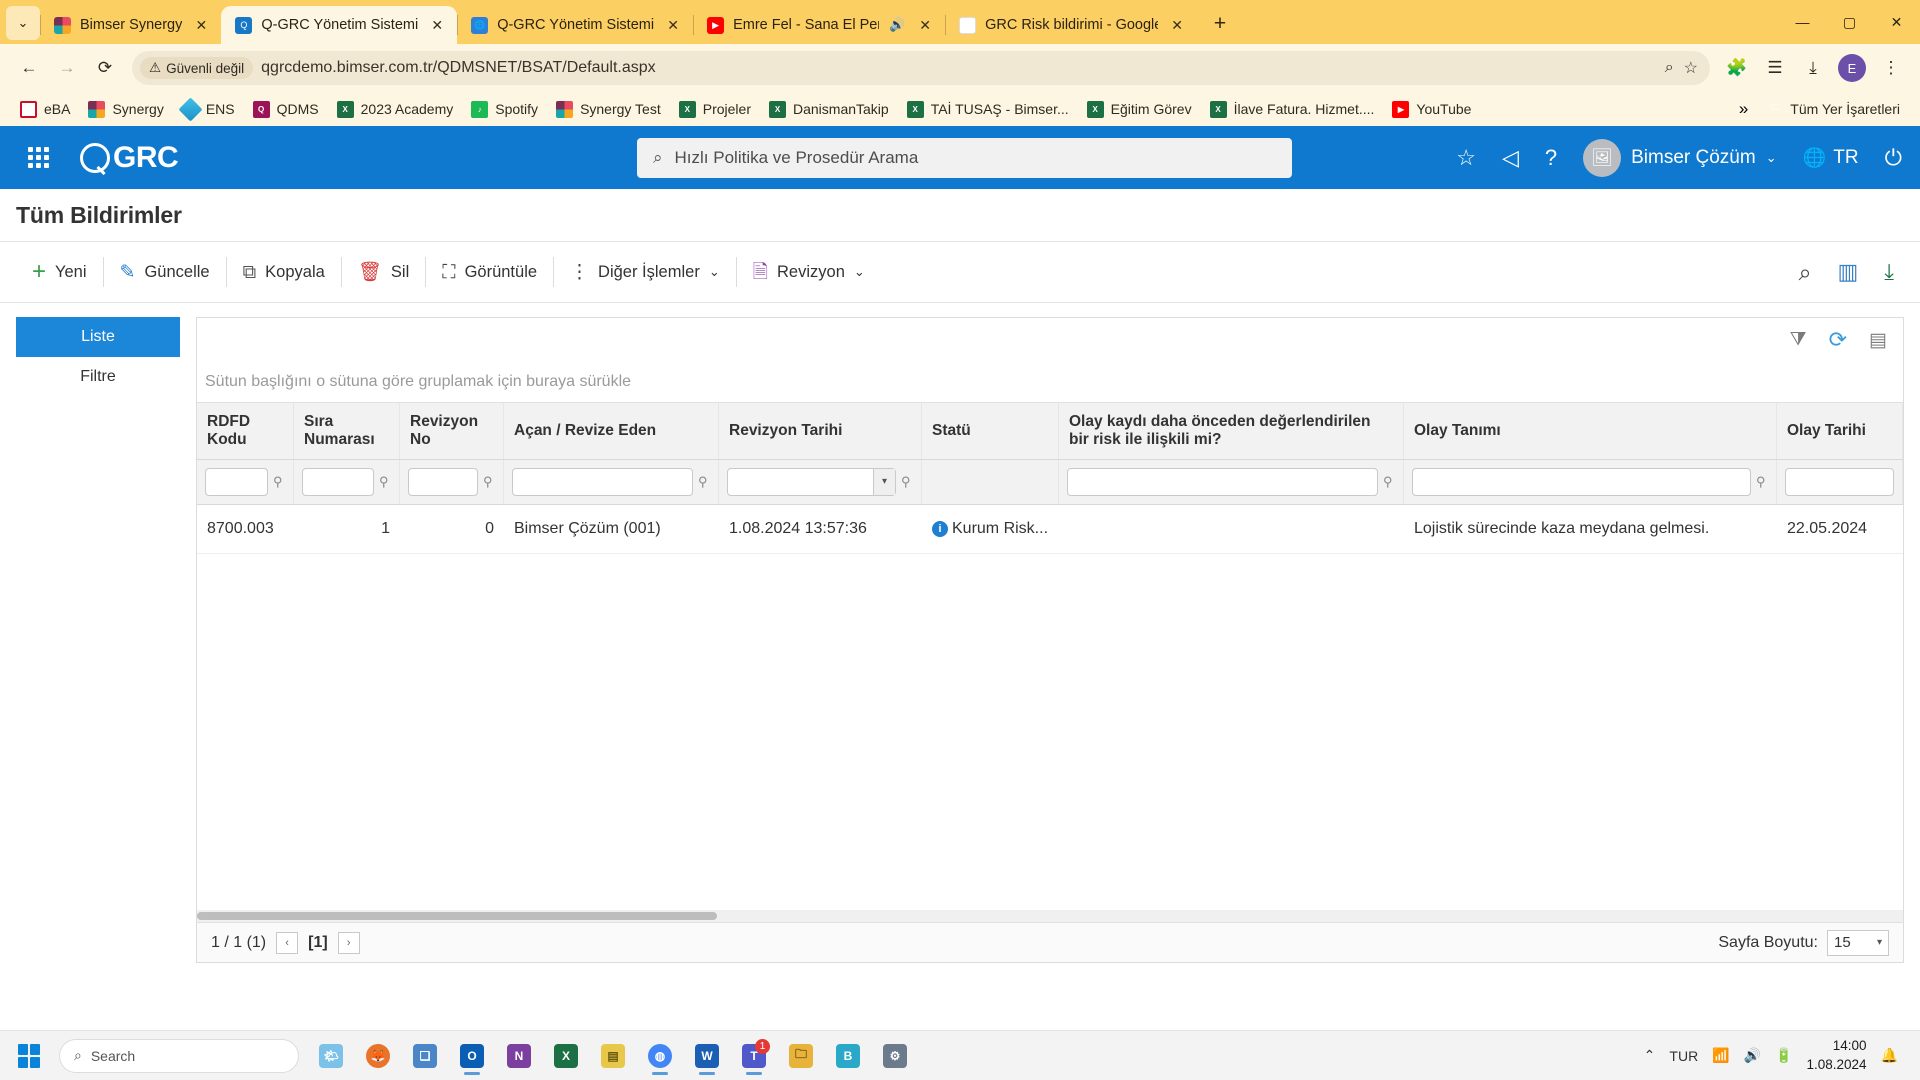  What do you see at coordinates (575, 25) in the screenshot?
I see `browser-tab-3: 🌐 Q-GRC Yönetim Sistemi ✕` at bounding box center [575, 25].